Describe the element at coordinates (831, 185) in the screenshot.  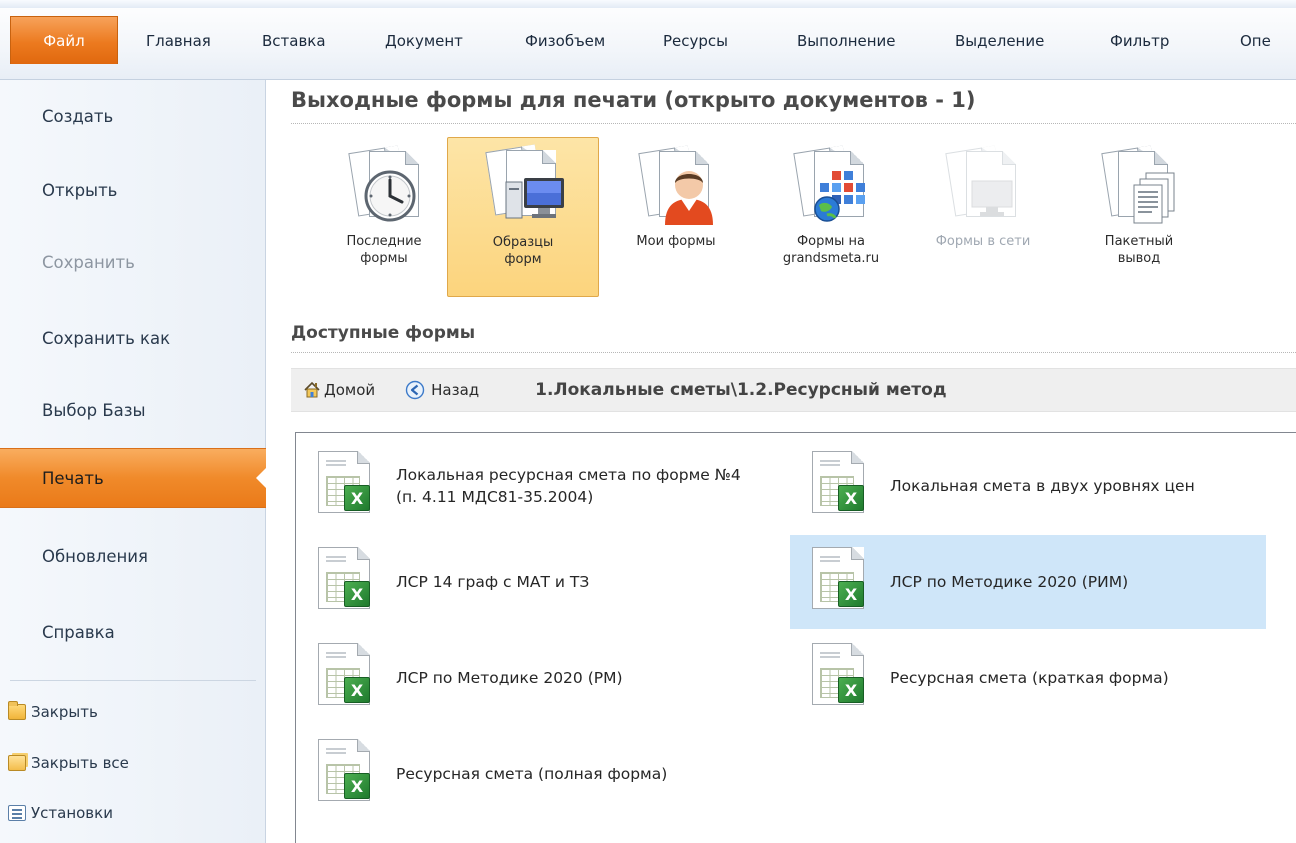
I see `web-forms-icon` at that location.